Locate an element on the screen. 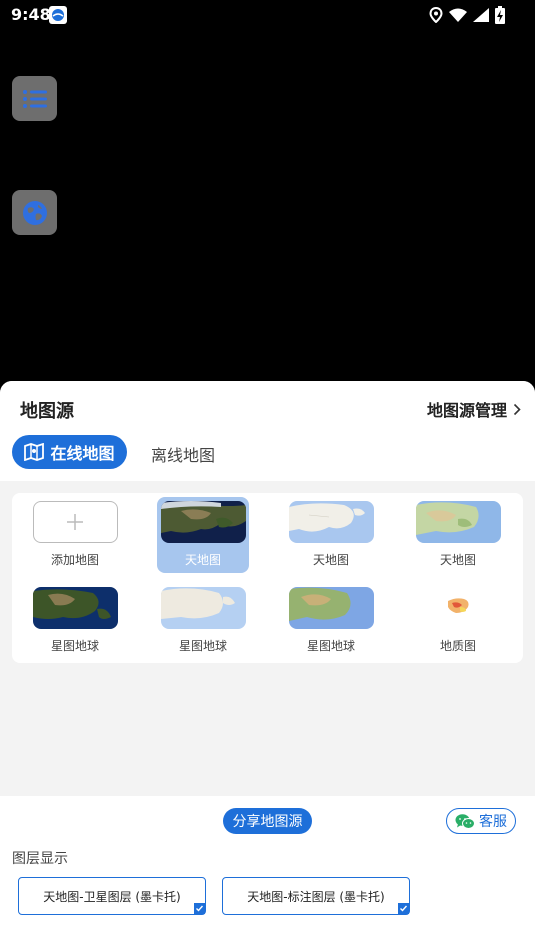  map-item-tianditu-terrain: 天地图 is located at coordinates (458, 535).